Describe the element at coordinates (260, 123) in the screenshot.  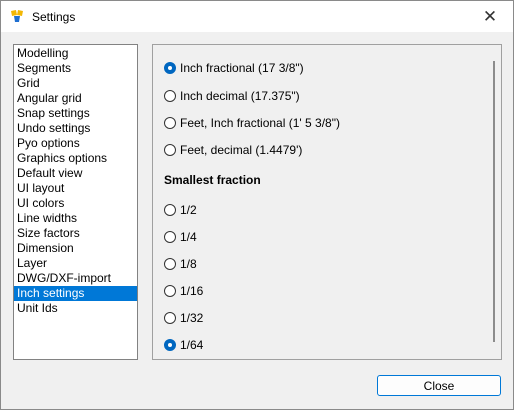
I see `radio-label: Feet, Inch fractional (1' 5 3/8")` at that location.